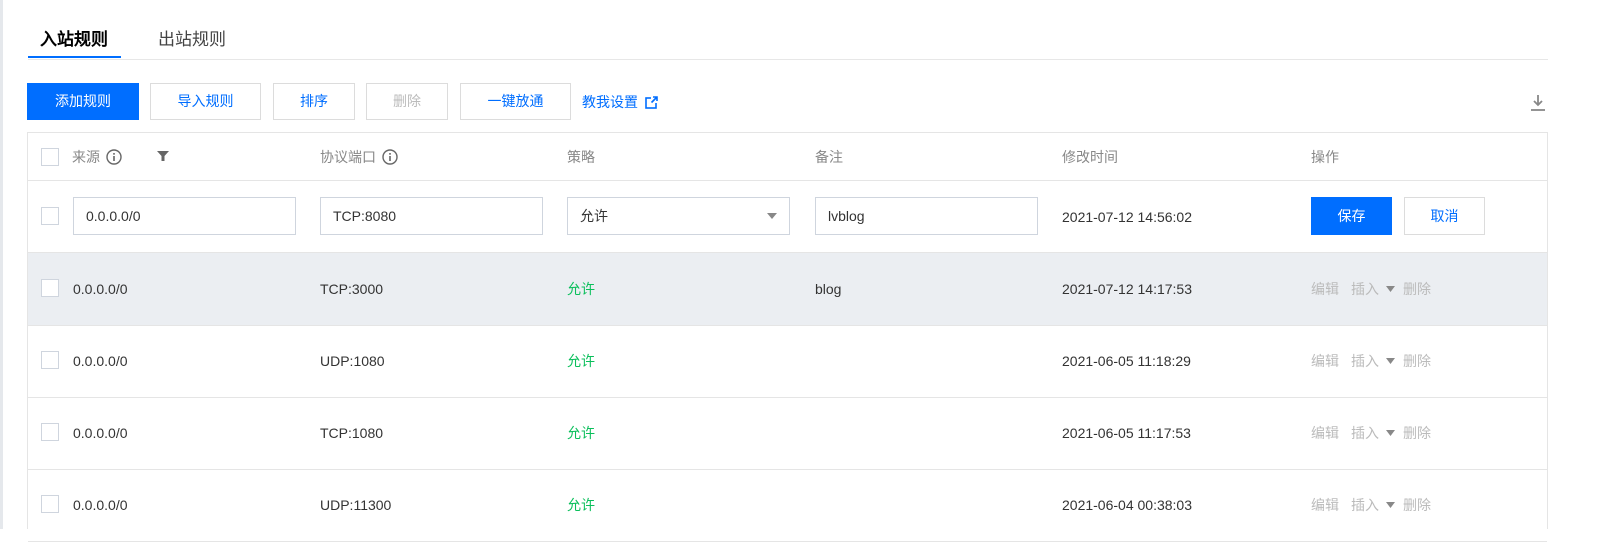 The image size is (1597, 542). What do you see at coordinates (184, 216) in the screenshot?
I see `source-input` at bounding box center [184, 216].